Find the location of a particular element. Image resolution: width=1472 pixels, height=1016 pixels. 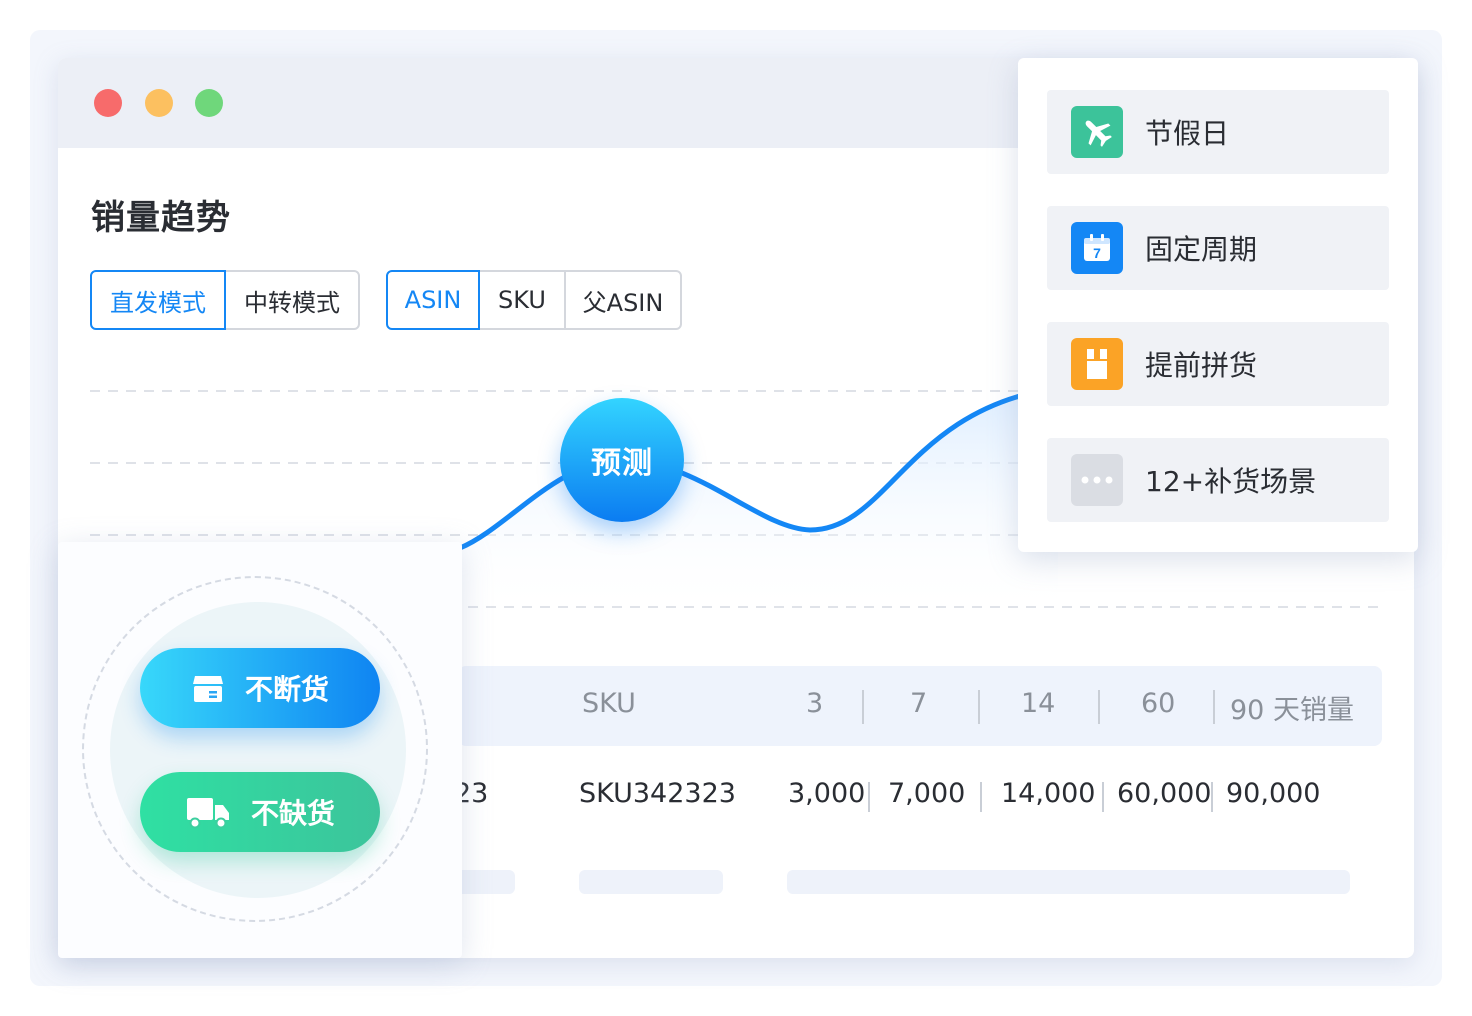

scenario-fixed-cycle: 7 固定周期 is located at coordinates (1218, 248).